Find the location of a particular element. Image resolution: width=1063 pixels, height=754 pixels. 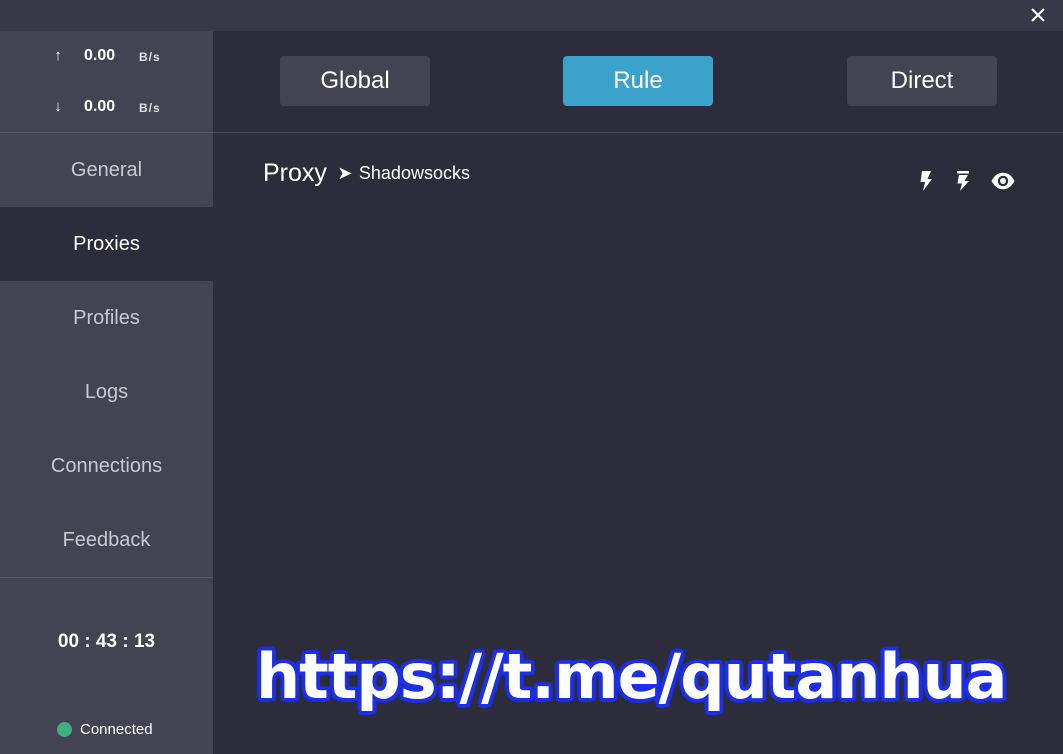

uptime-timer: 00 : 43 : 13 is located at coordinates (106, 641).